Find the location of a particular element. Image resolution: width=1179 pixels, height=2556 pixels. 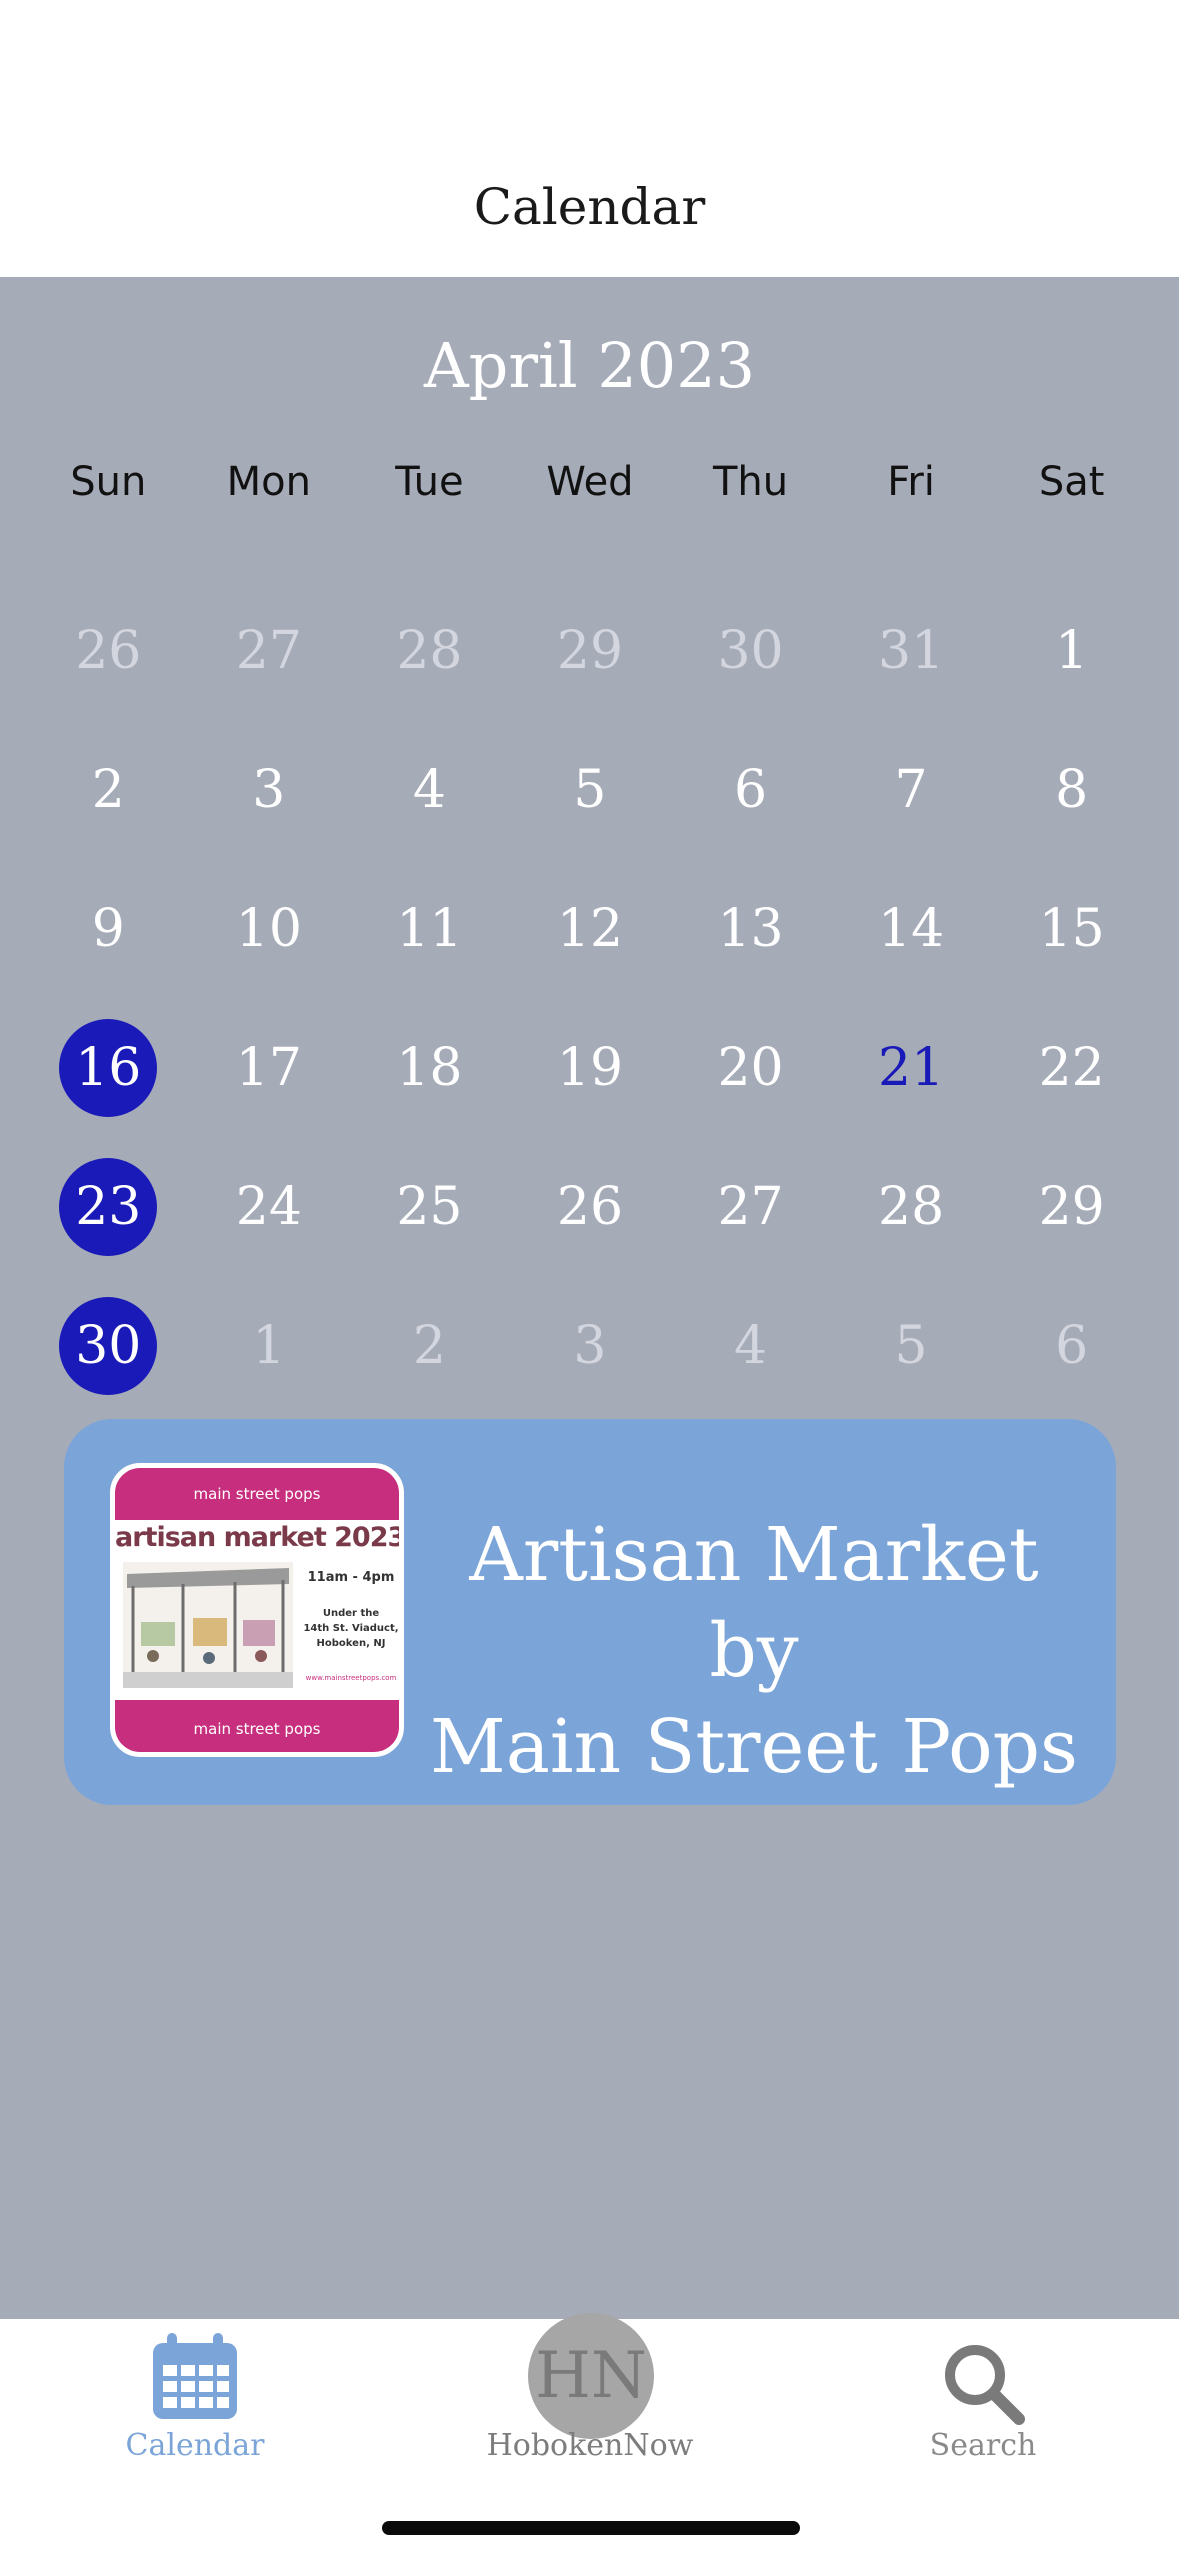

day-cell: 17 is located at coordinates (269, 1067).